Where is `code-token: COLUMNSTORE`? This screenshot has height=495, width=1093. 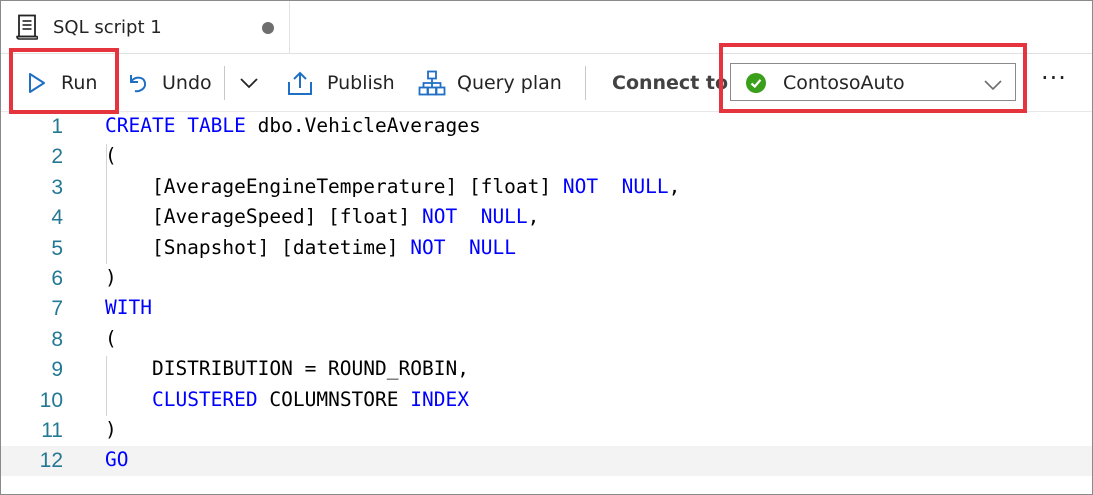
code-token: COLUMNSTORE is located at coordinates (334, 399).